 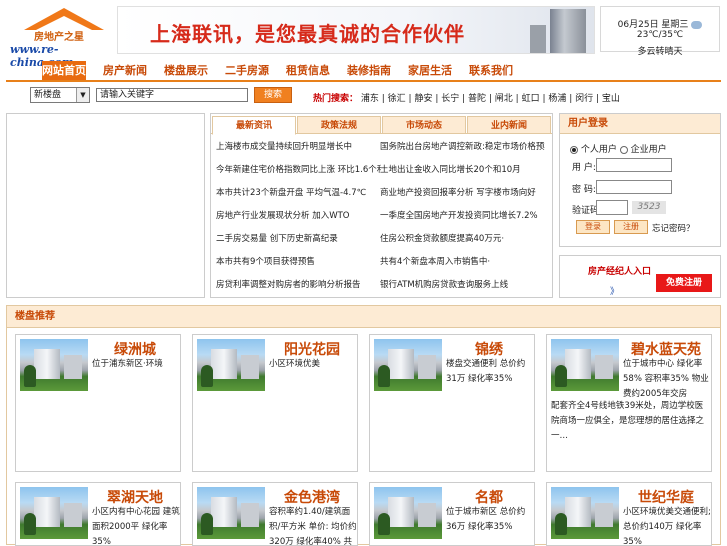 What do you see at coordinates (370, 99) in the screenshot?
I see `hot-link: 浦东` at bounding box center [370, 99].